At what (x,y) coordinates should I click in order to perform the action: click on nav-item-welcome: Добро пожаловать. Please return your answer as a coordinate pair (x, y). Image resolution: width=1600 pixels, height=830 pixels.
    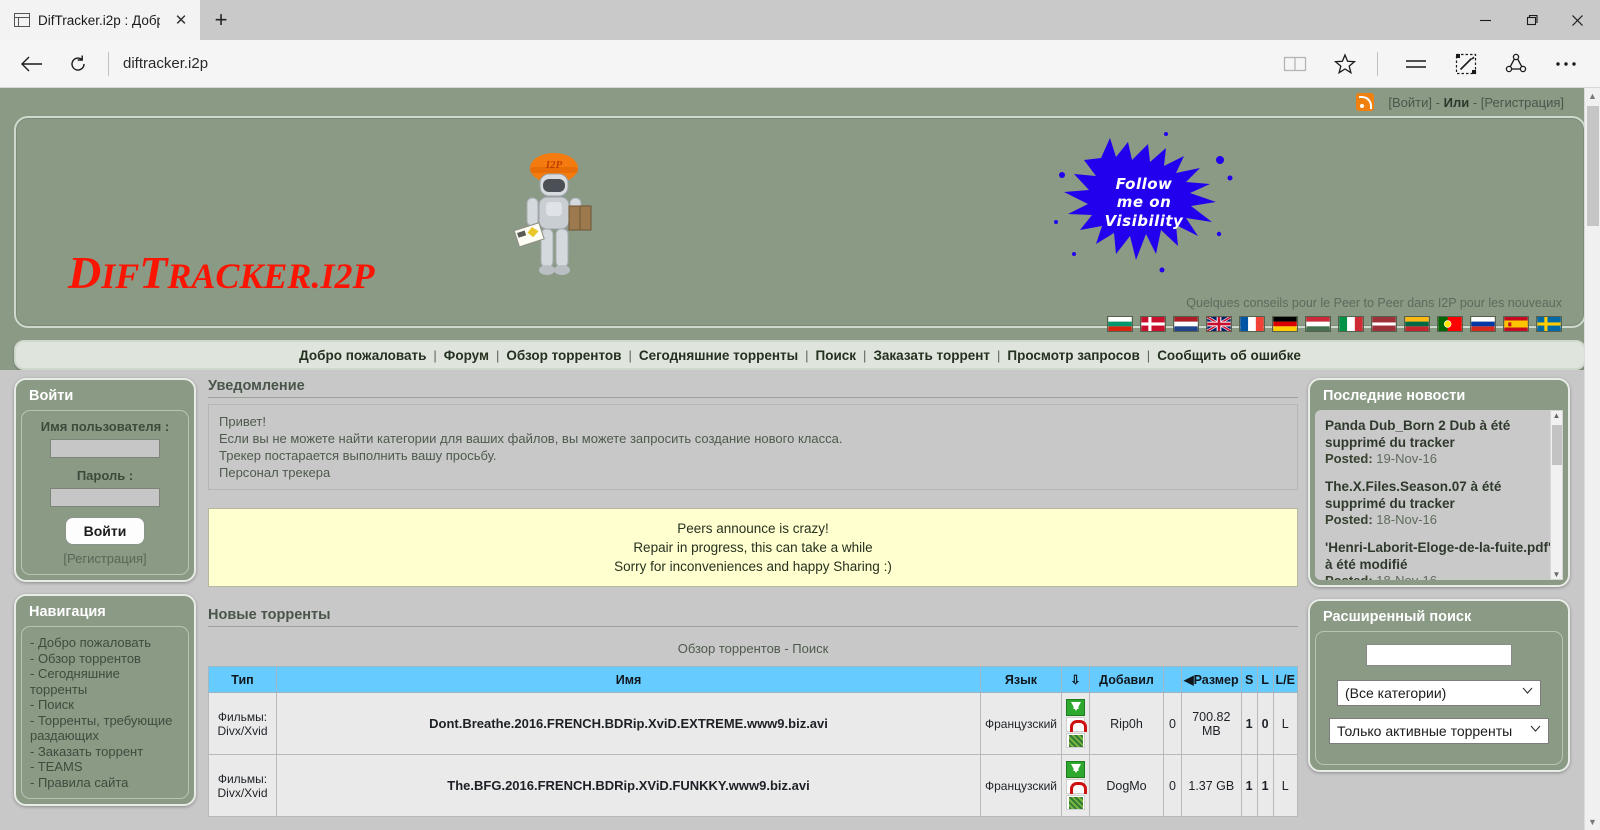
    Looking at the image, I should click on (362, 355).